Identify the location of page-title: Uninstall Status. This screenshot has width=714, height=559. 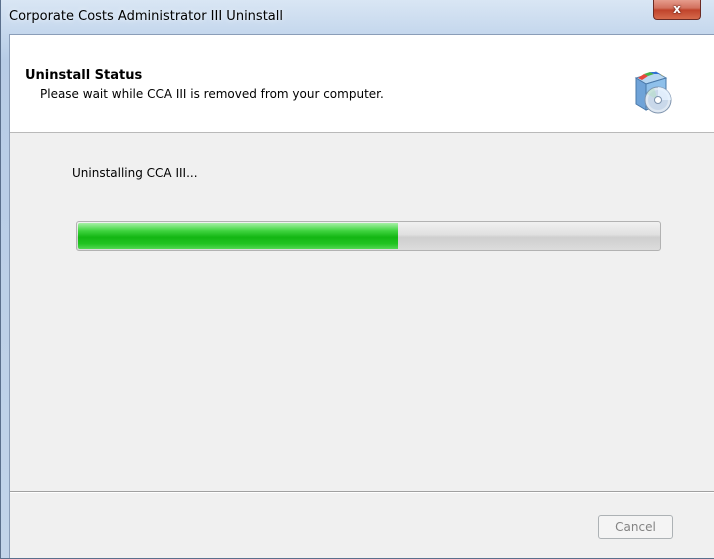
(84, 75).